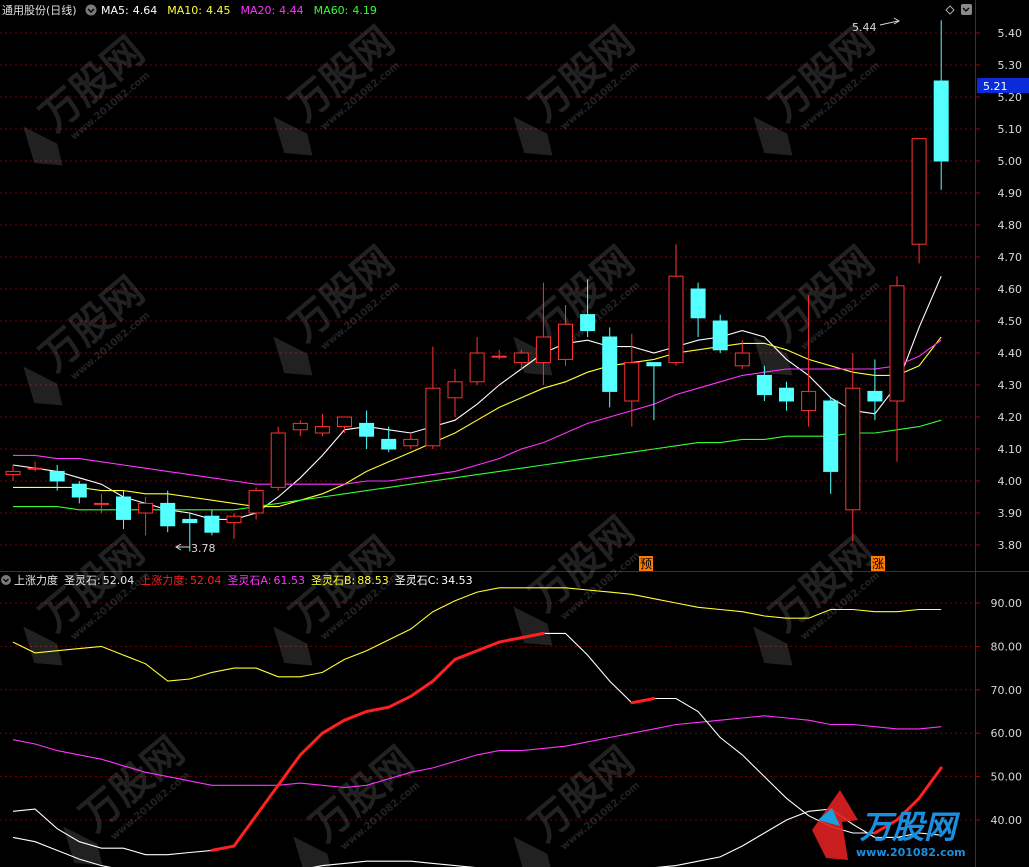  I want to click on indicator-toggle-icon, so click(6, 580).